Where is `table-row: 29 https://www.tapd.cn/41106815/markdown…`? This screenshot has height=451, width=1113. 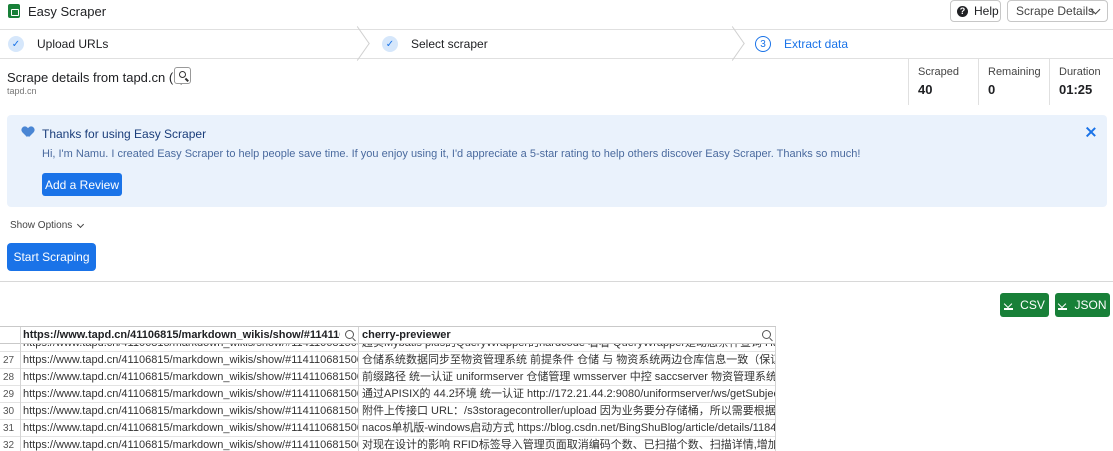 table-row: 29 https://www.tapd.cn/41106815/markdown… is located at coordinates (388, 394).